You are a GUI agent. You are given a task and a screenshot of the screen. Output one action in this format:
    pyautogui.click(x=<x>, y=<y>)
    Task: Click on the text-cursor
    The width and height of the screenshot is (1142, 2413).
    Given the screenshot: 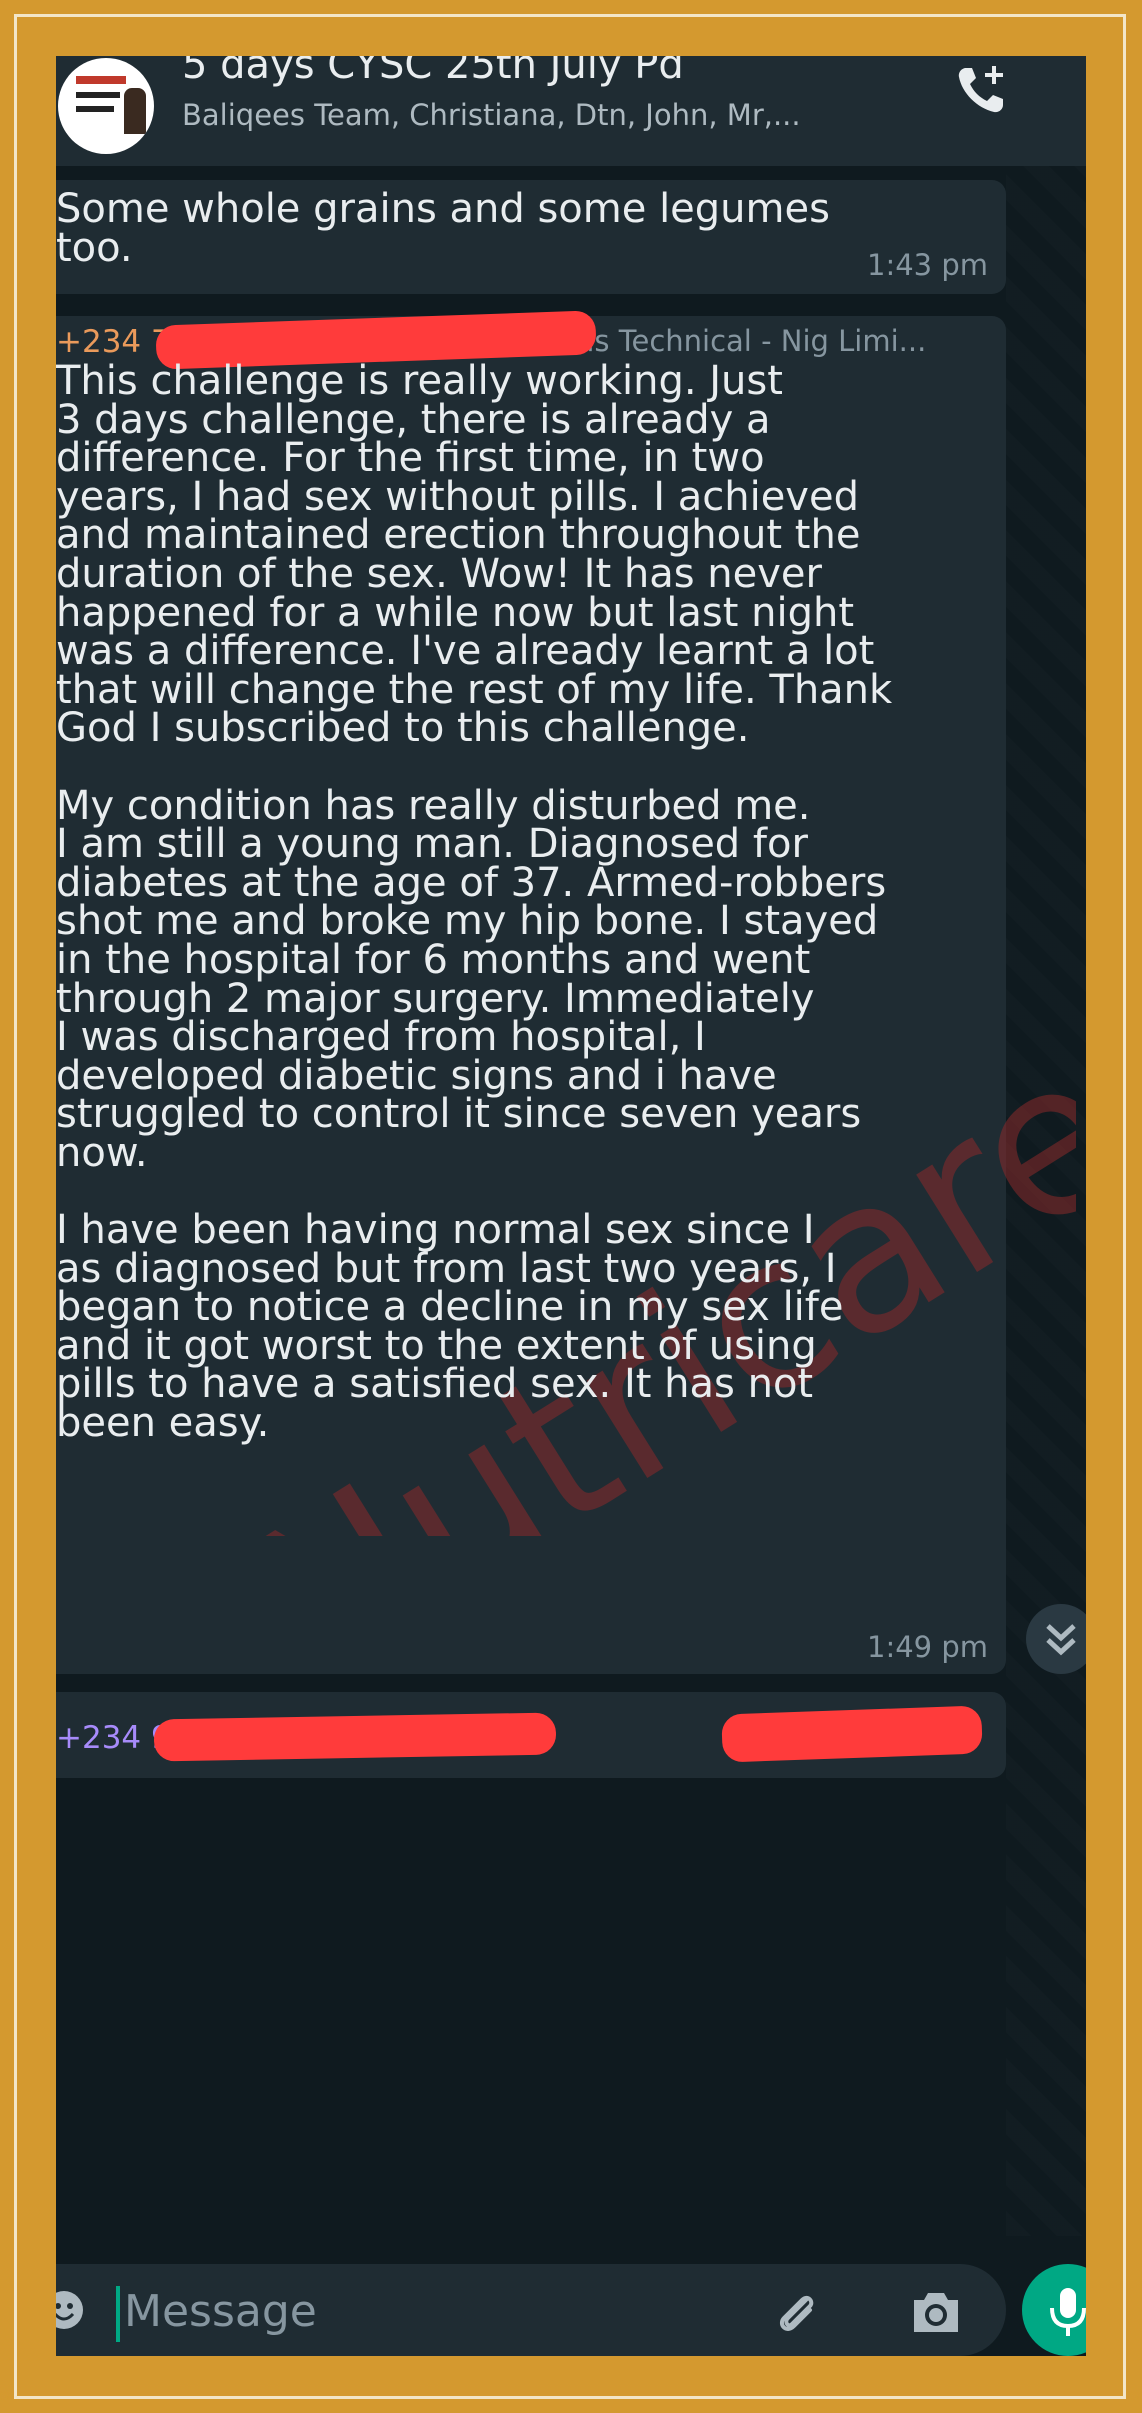 What is the action you would take?
    pyautogui.click(x=118, y=2314)
    